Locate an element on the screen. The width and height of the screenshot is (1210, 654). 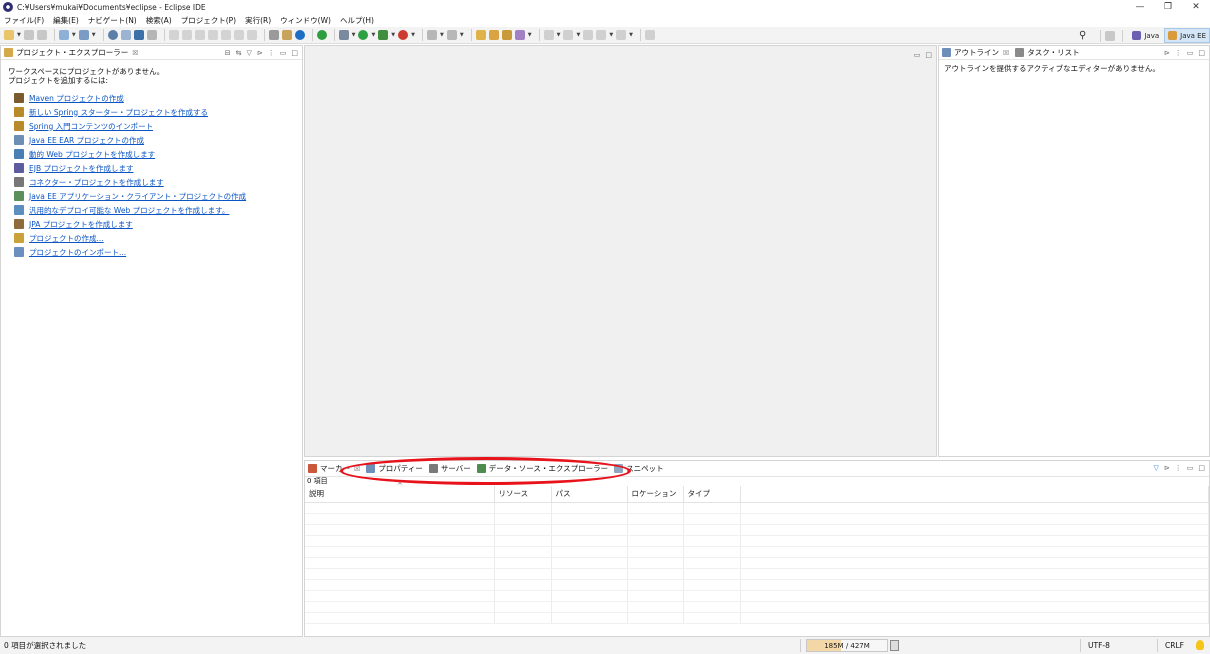
create-project-link: 汎用的なデプロイ可能な Web プロジェクトを作成します。 is located at coordinates (158, 210).